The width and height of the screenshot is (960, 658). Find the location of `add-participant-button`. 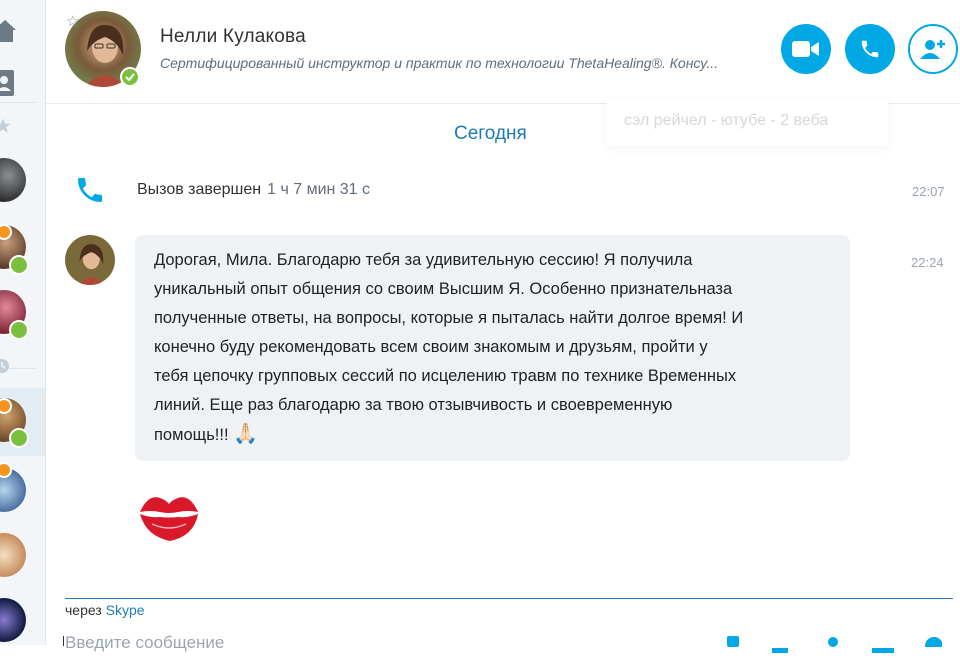

add-participant-button is located at coordinates (933, 49).